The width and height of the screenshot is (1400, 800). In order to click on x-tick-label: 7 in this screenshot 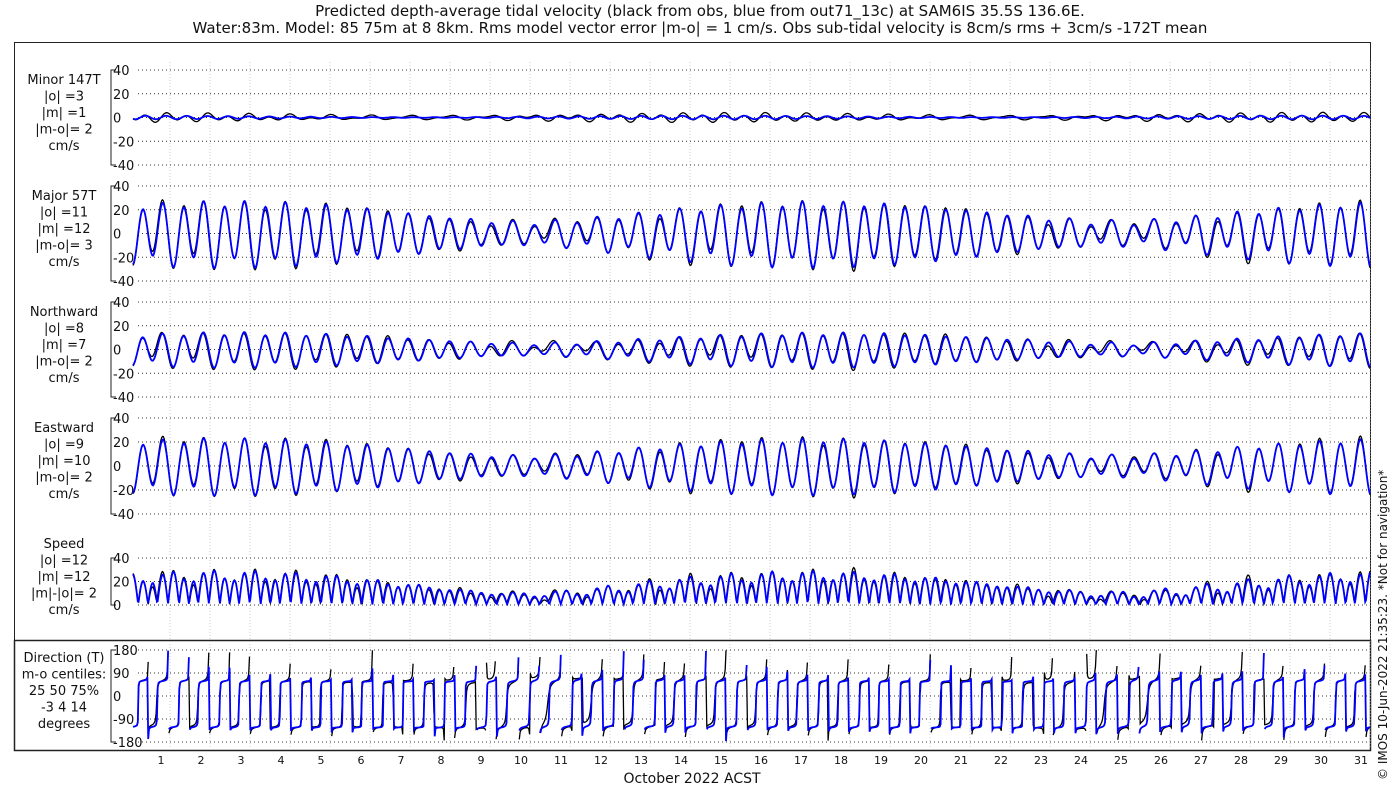, I will do `click(401, 760)`.